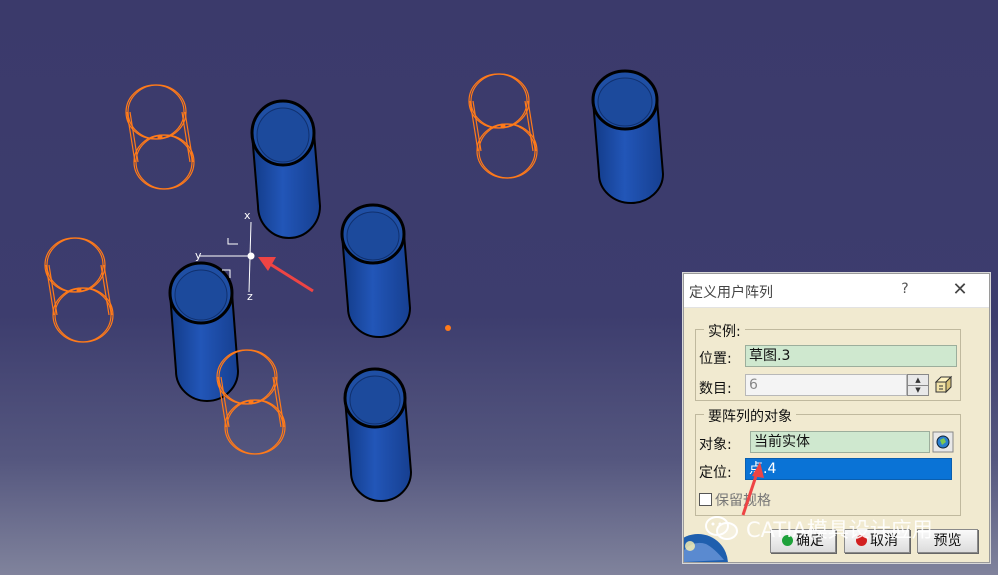 The height and width of the screenshot is (575, 998). I want to click on dialog-titlebar: 定义用户阵列 ? ✕, so click(836, 291).